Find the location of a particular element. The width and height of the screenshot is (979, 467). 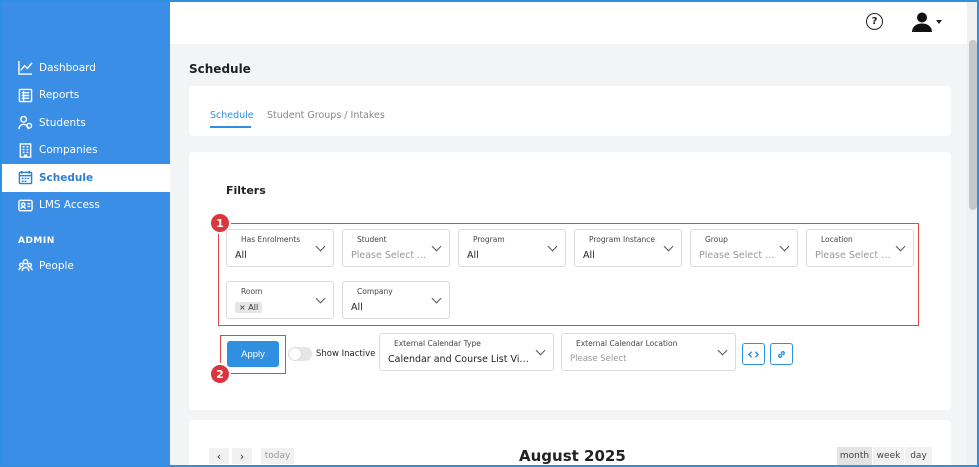

chevron-right-icon: › is located at coordinates (242, 456).